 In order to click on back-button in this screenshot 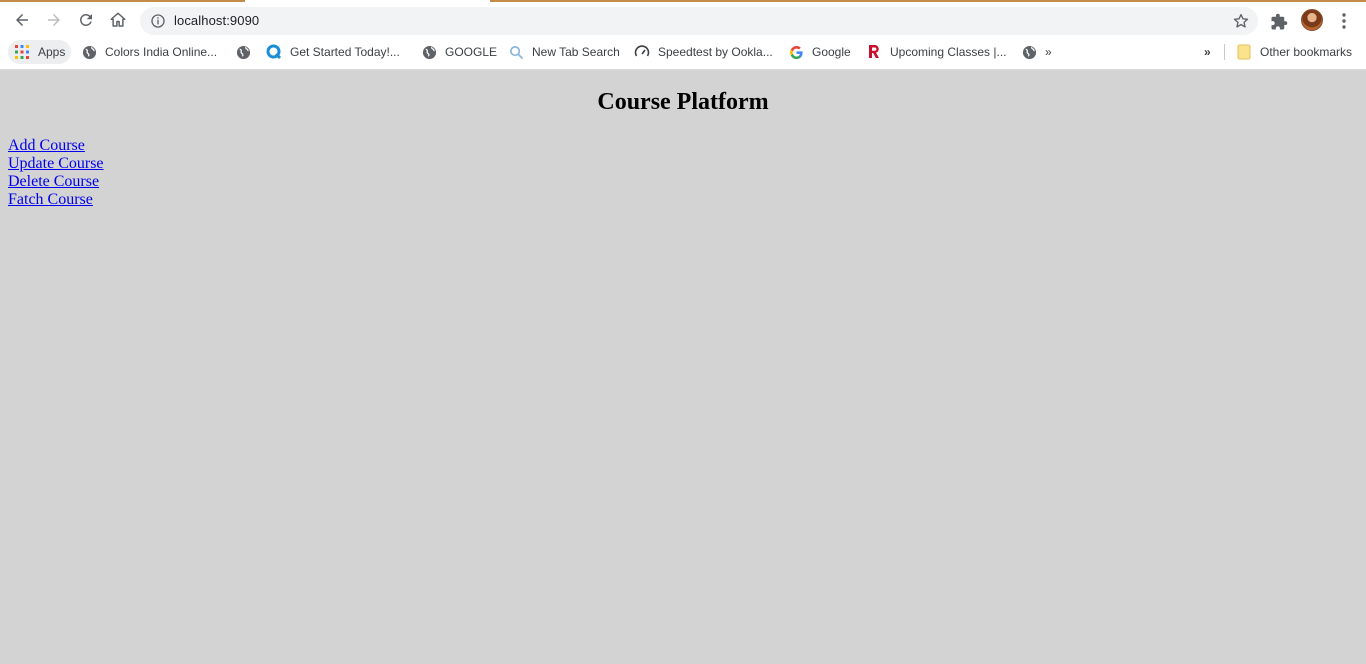, I will do `click(22, 20)`.